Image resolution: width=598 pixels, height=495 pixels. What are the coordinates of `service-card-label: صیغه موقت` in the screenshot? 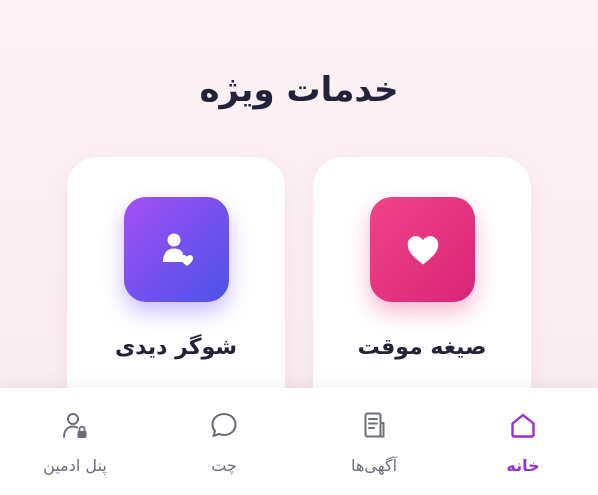 It's located at (422, 347).